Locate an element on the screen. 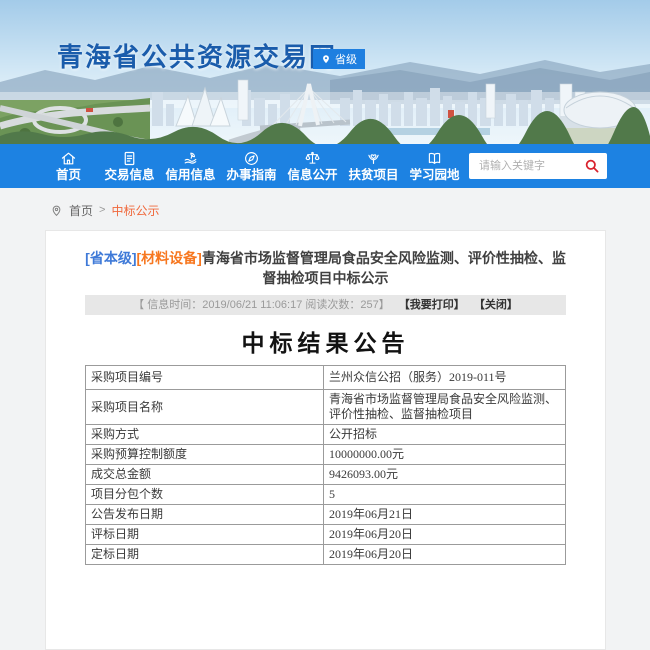 The width and height of the screenshot is (650, 650). main-nav: 首页 交易信息 信用信息 办事指南 信息公开 扶贫项目 学习园地 is located at coordinates (325, 166).